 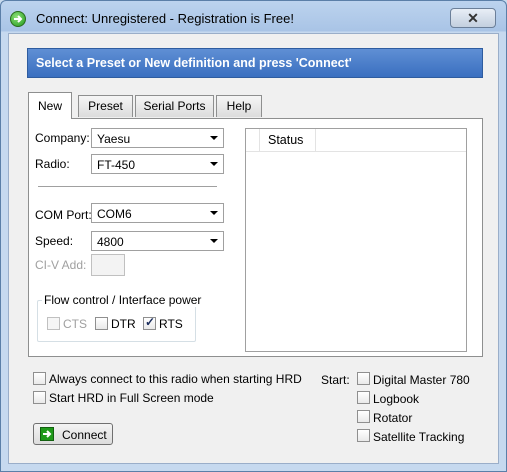 What do you see at coordinates (393, 418) in the screenshot?
I see `start-rotator-label: Rotator` at bounding box center [393, 418].